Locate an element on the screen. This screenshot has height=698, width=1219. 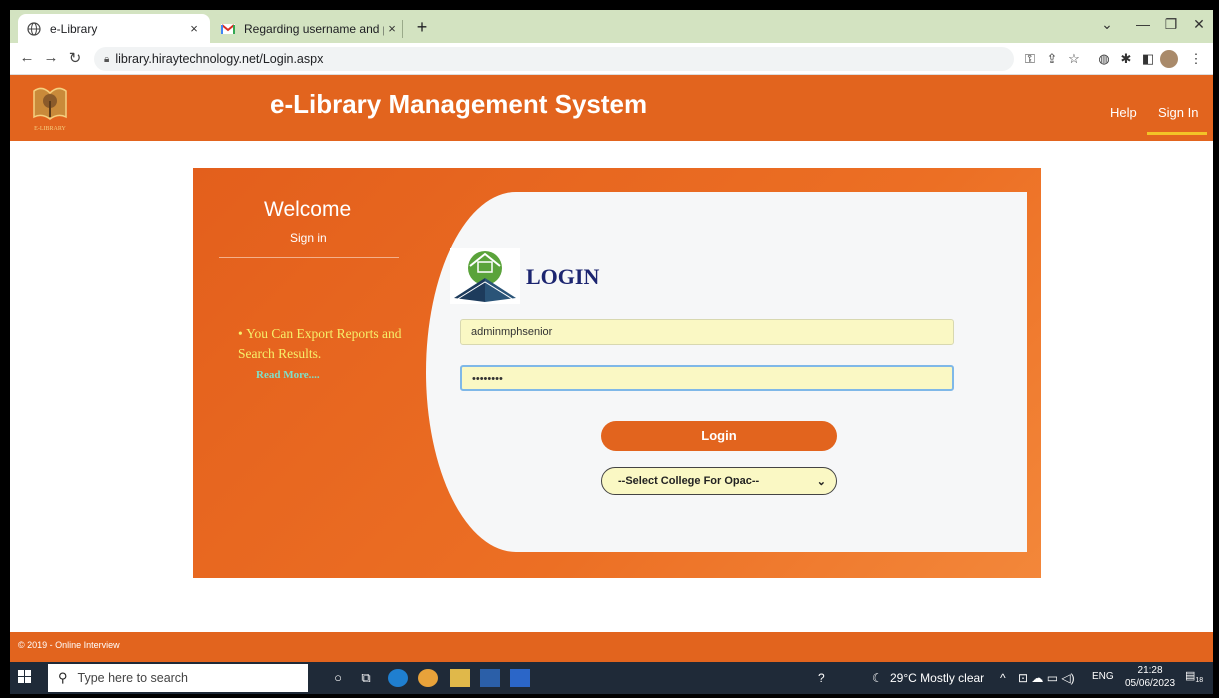
edge-icon is located at coordinates (398, 678).